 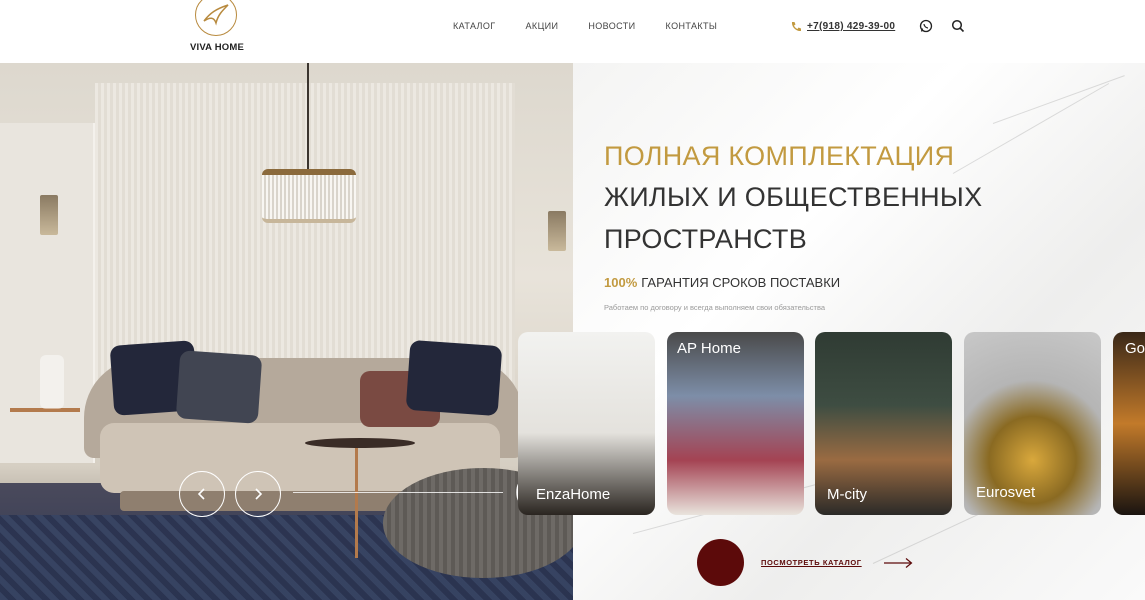 I want to click on chevron-right-icon, so click(x=259, y=494).